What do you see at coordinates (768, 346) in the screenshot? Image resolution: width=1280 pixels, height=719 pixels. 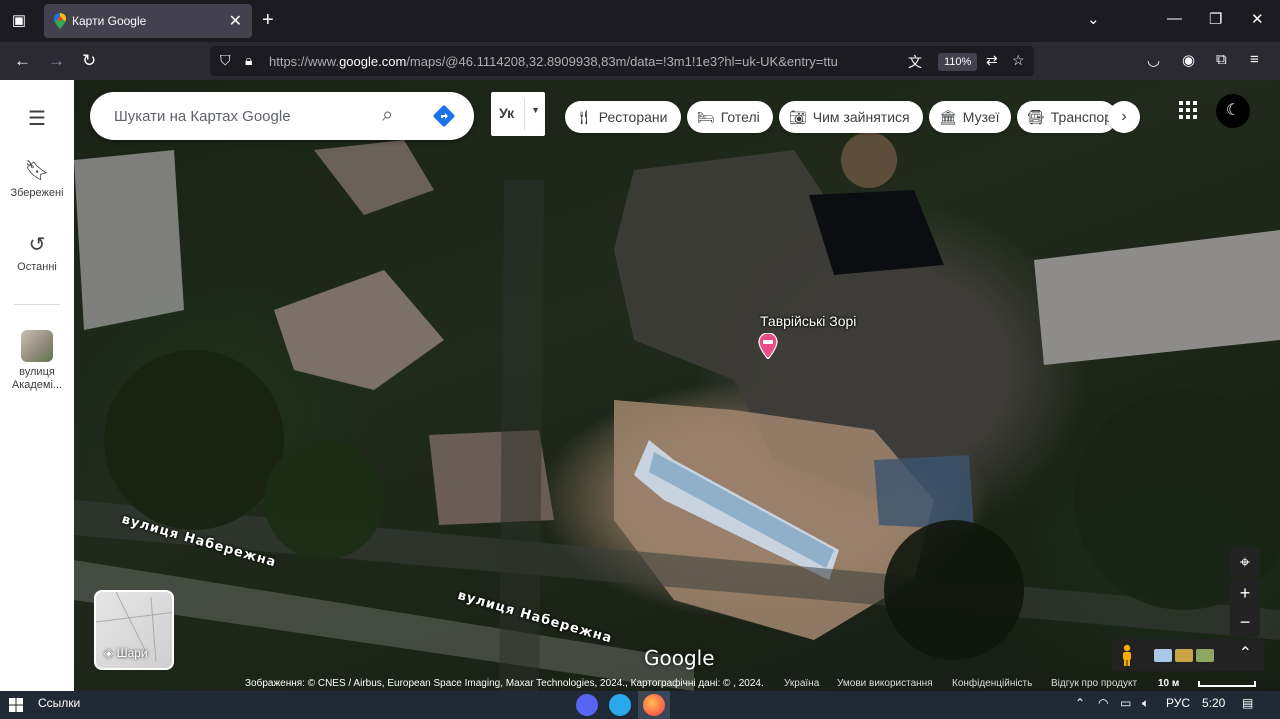 I see `hotel-pin-icon` at bounding box center [768, 346].